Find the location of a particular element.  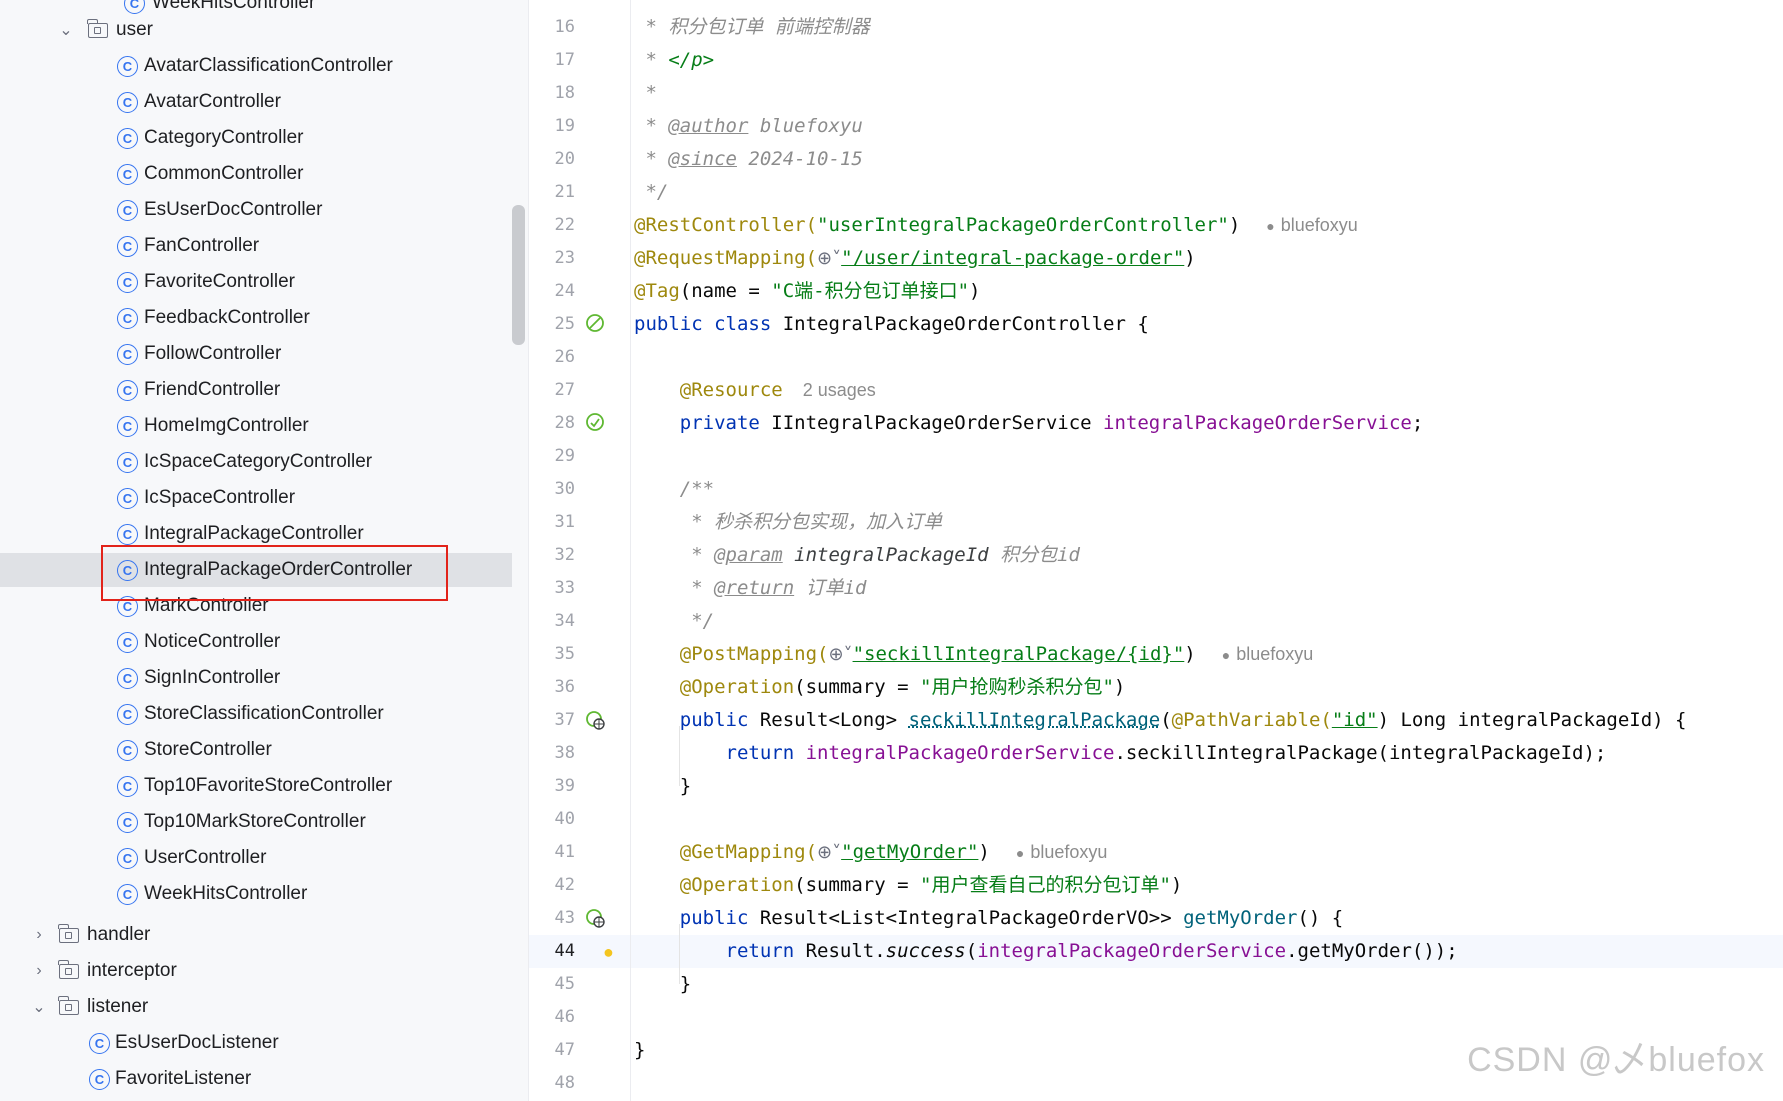

tree-item-class: C AvatarClassificationController is located at coordinates (256, 66).